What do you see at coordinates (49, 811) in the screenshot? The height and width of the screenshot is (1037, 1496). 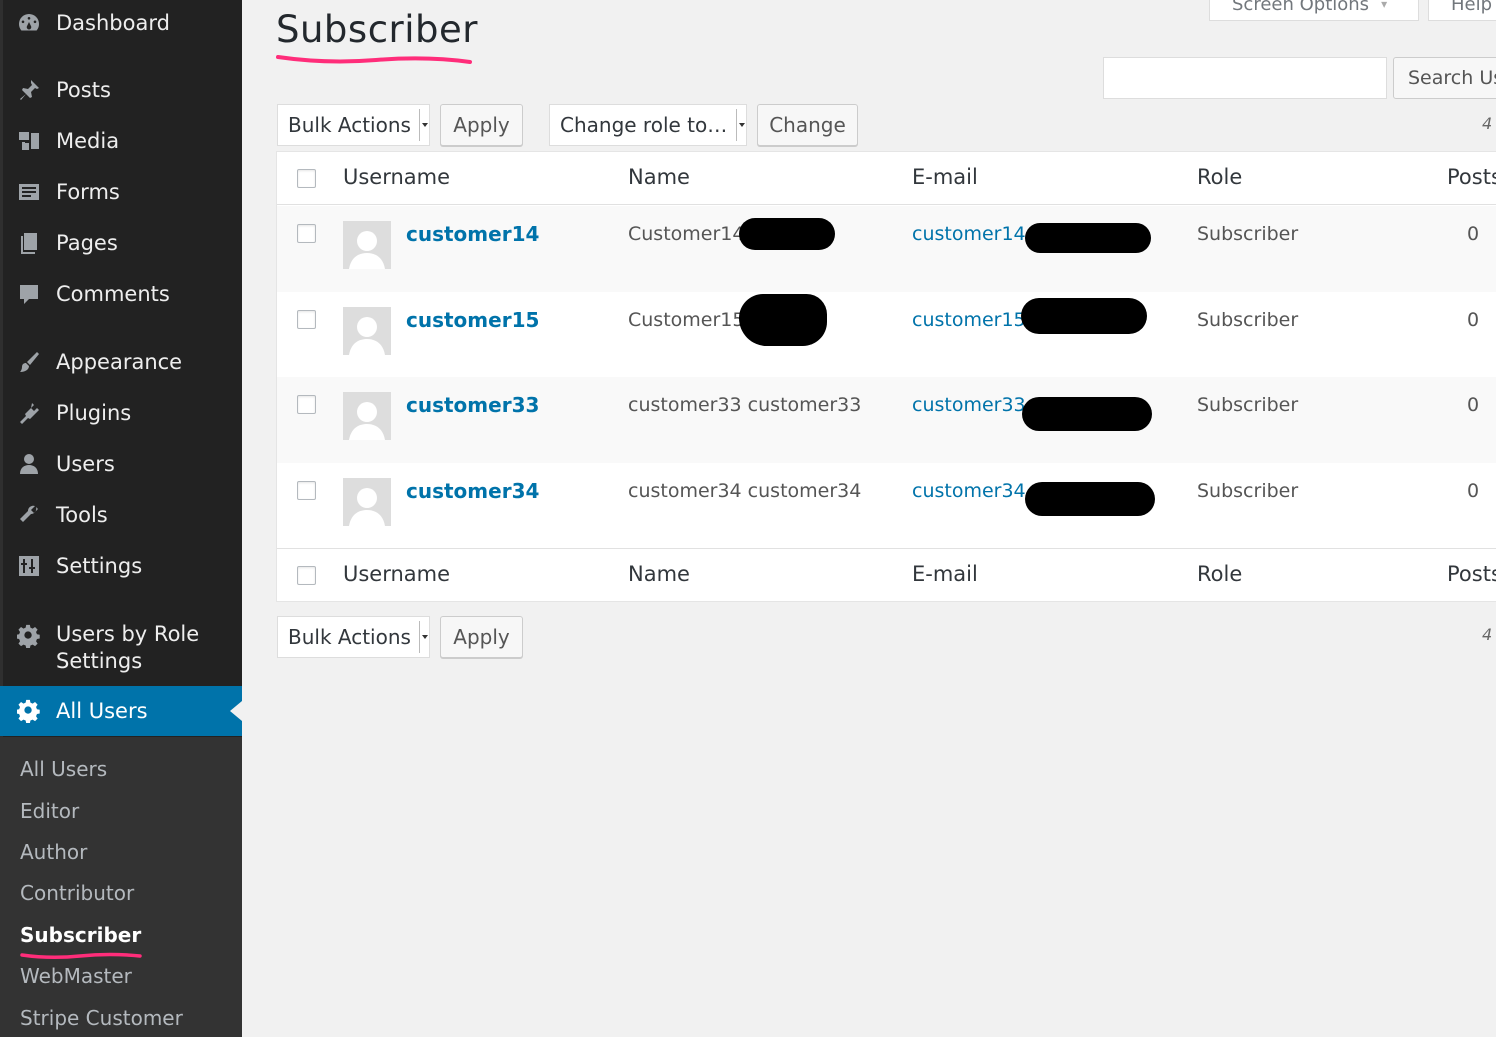 I see `submenu-item-editor: Editor` at bounding box center [49, 811].